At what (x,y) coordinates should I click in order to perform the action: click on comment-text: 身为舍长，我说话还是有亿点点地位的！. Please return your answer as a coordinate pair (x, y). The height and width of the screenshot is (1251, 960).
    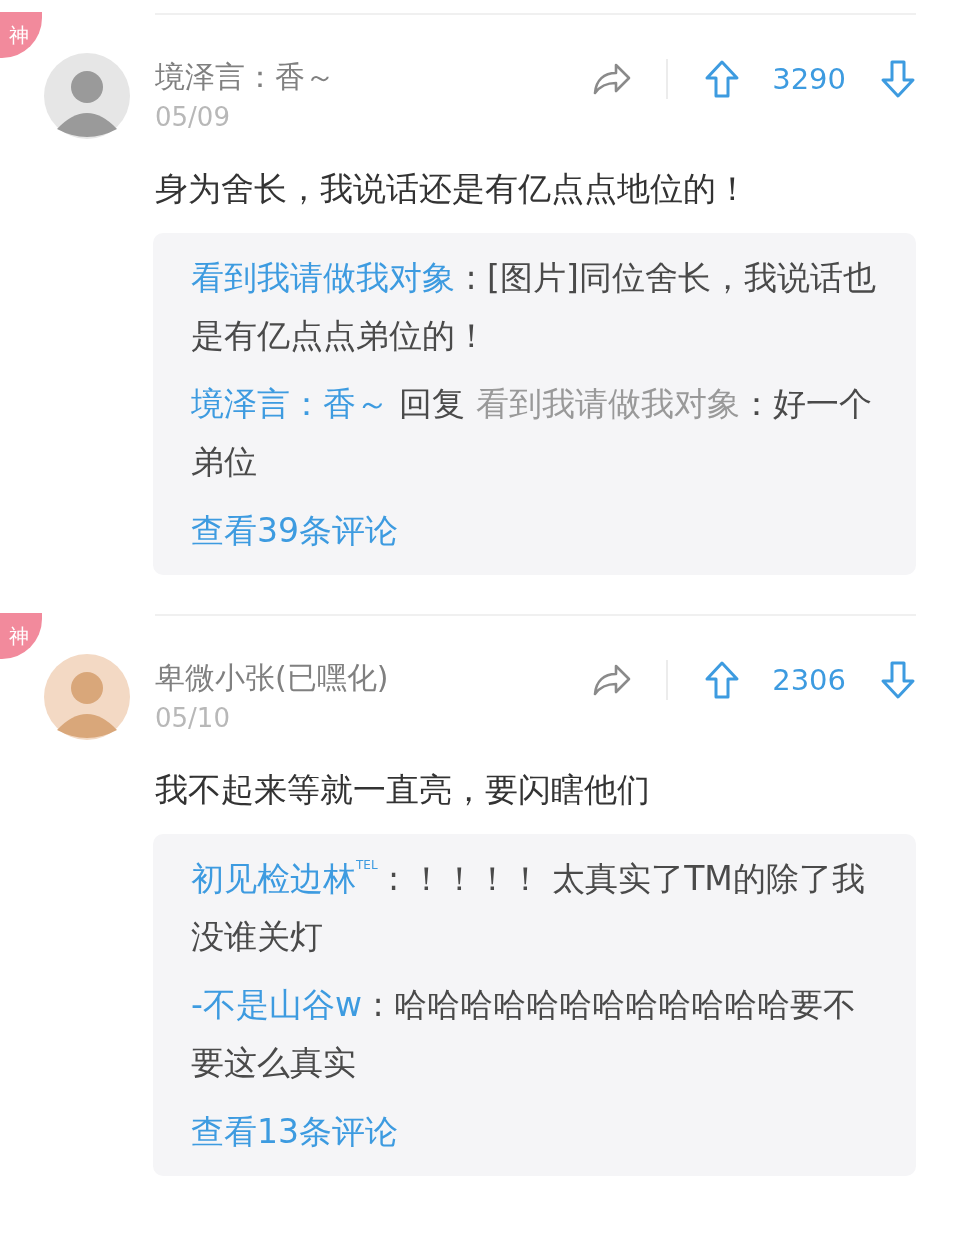
    Looking at the image, I should click on (452, 189).